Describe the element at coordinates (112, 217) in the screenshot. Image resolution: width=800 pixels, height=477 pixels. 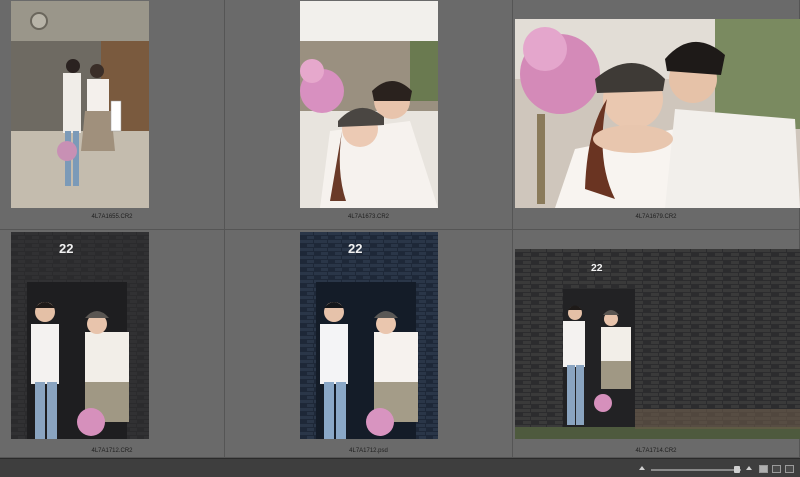
I see `thumbnail-filename: 4L7A1655.CR2` at that location.